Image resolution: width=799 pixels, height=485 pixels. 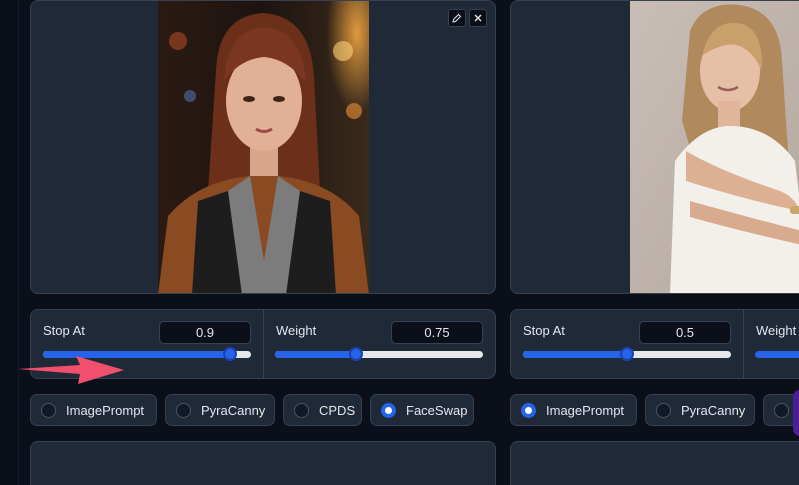 What do you see at coordinates (356, 354) in the screenshot?
I see `weight-slider-thumb` at bounding box center [356, 354].